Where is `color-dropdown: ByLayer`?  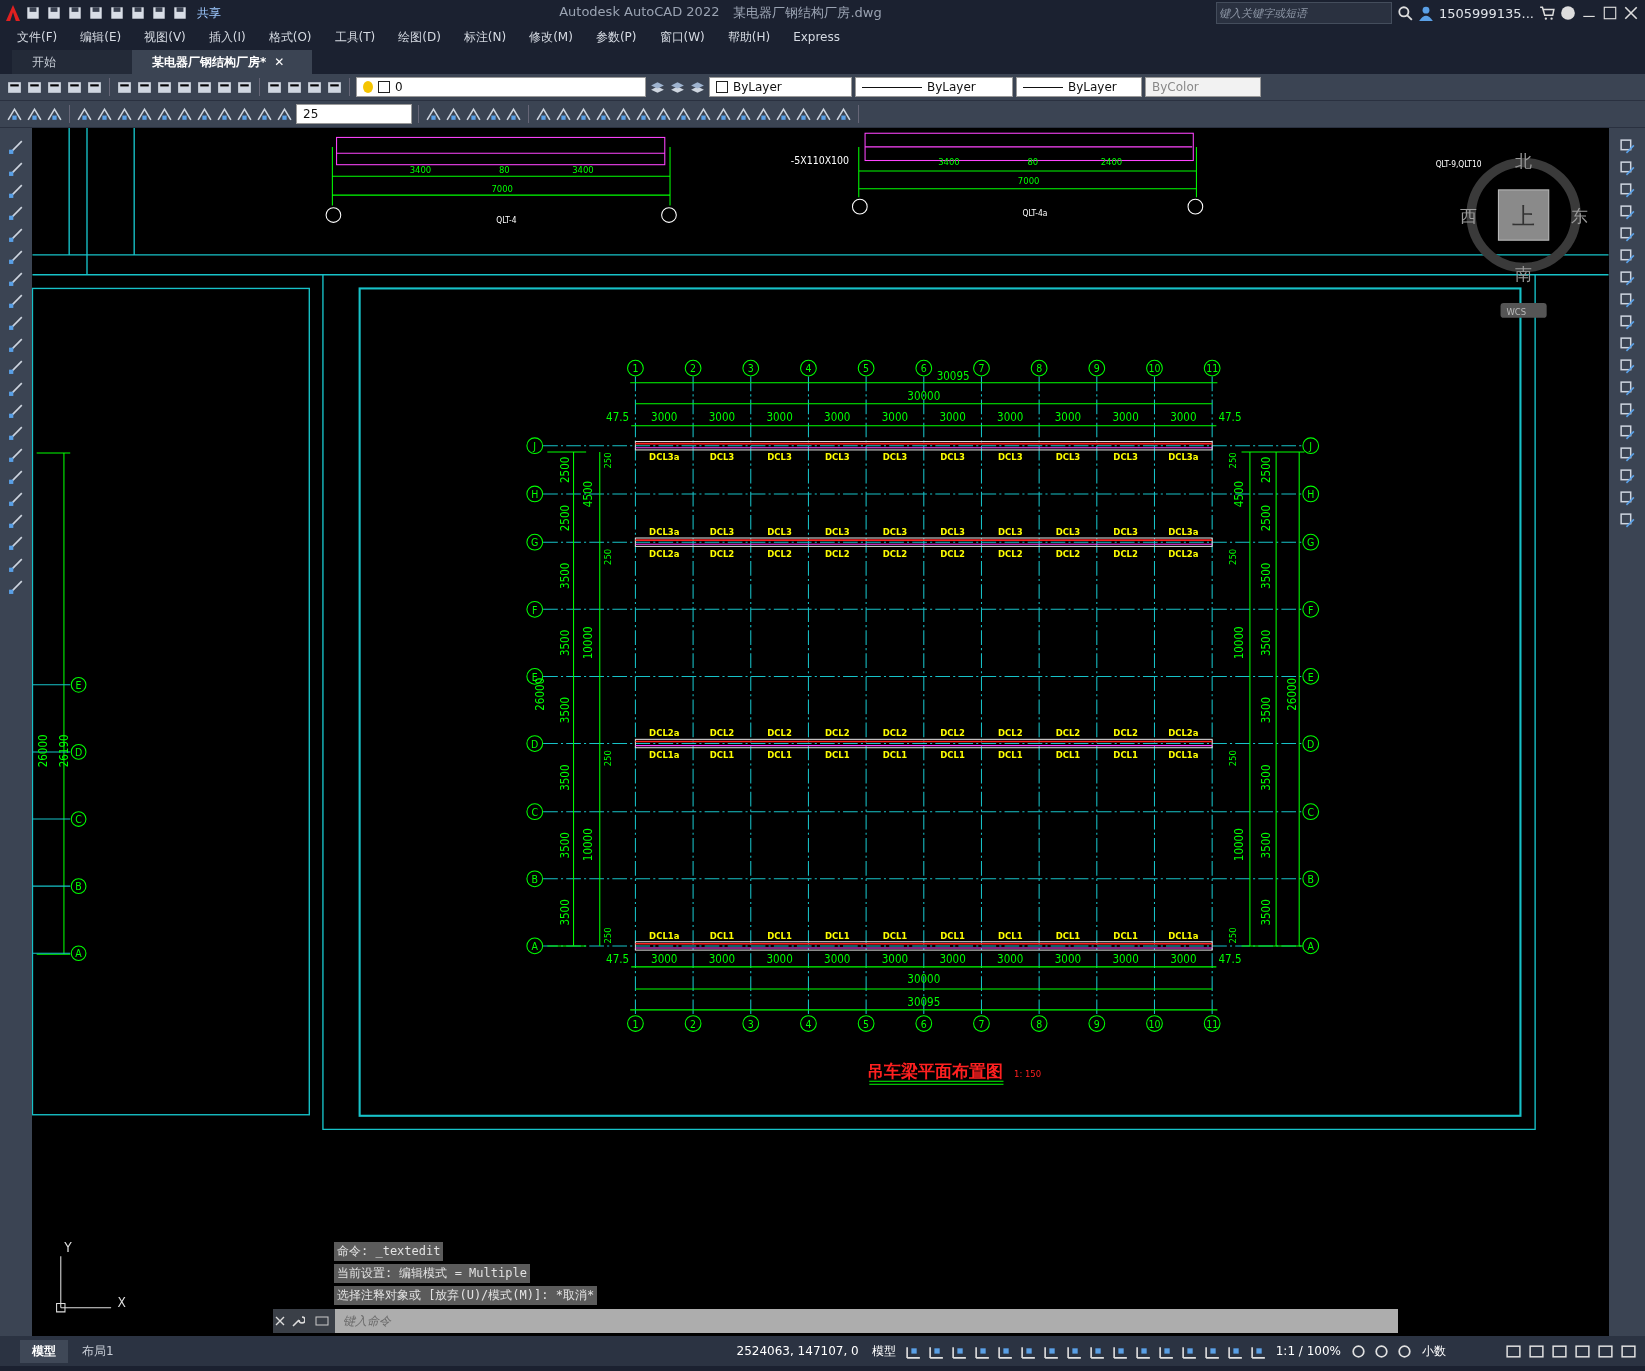 color-dropdown: ByLayer is located at coordinates (780, 87).